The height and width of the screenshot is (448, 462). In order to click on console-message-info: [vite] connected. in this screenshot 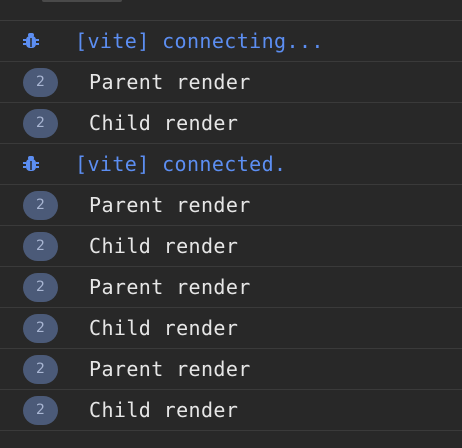, I will do `click(231, 164)`.